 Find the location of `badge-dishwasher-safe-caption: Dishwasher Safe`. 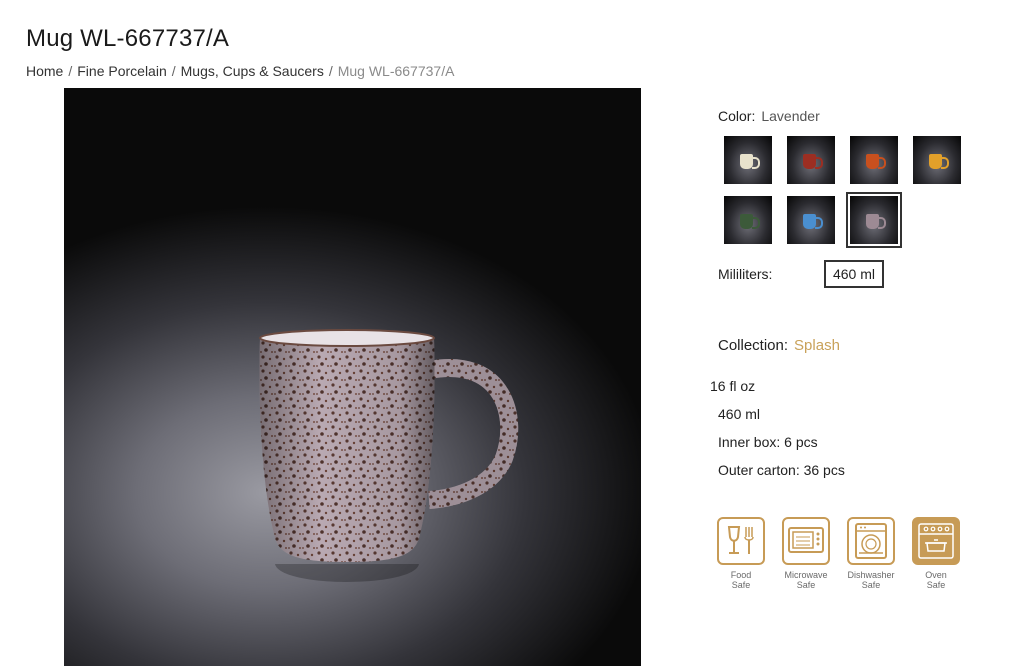

badge-dishwasher-safe-caption: Dishwasher Safe is located at coordinates (871, 580).